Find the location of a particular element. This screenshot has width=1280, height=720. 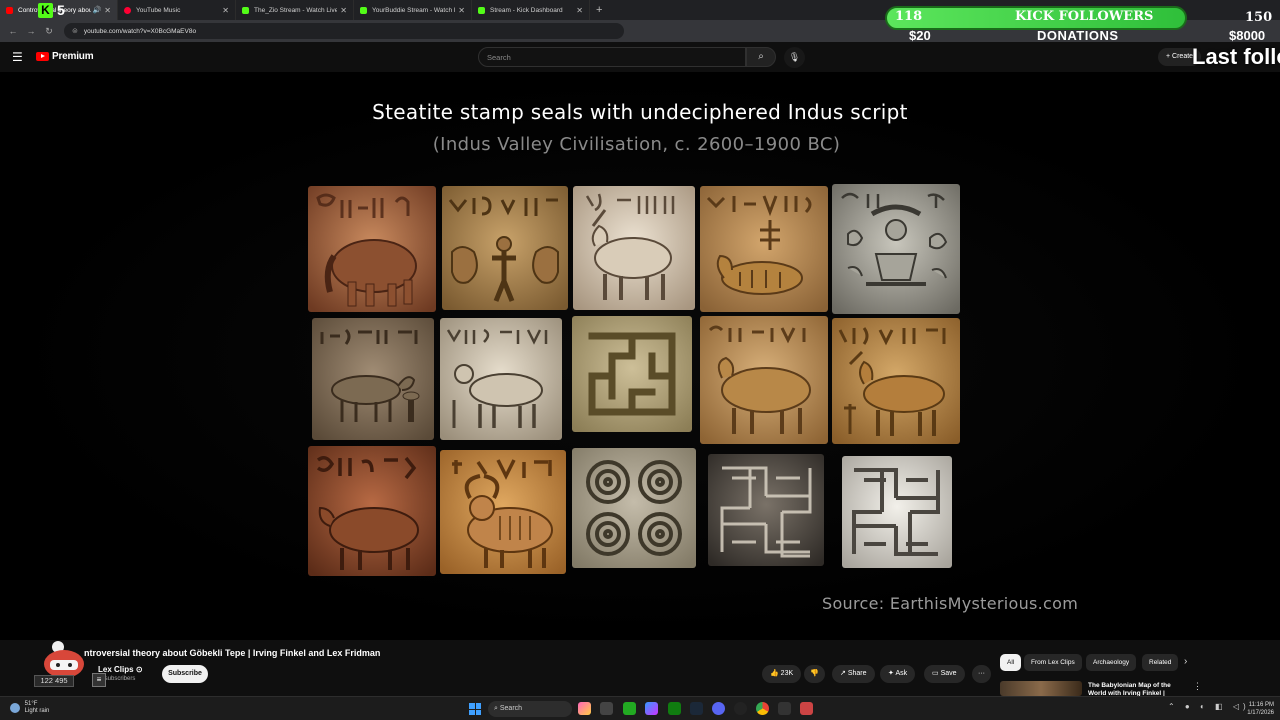

like-button: 👍 23K is located at coordinates (782, 674).